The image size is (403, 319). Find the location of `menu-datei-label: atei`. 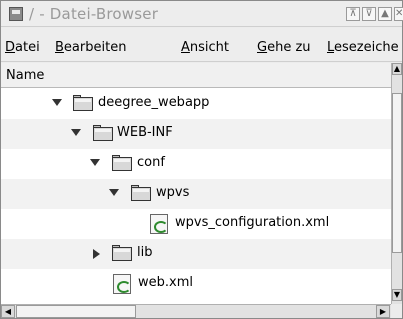

menu-datei-label: atei is located at coordinates (27, 47).